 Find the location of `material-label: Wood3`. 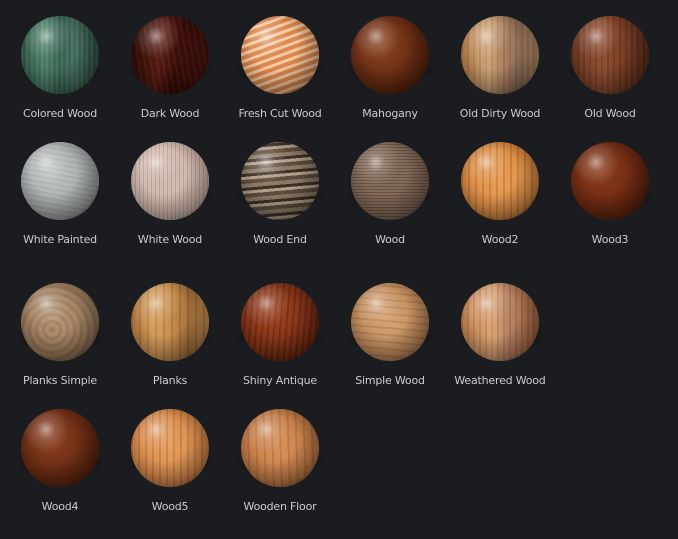

material-label: Wood3 is located at coordinates (610, 239).